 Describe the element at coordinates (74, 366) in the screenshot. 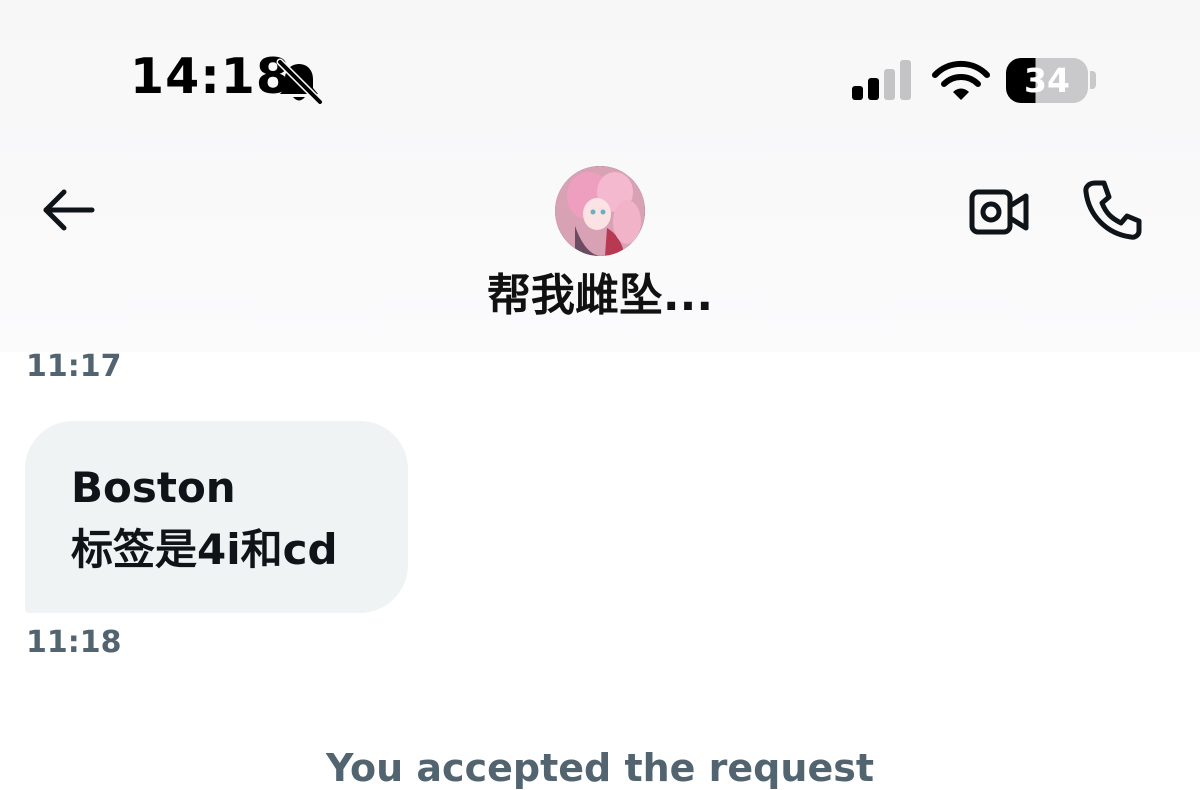

I see `message-timestamp: 11:17` at that location.